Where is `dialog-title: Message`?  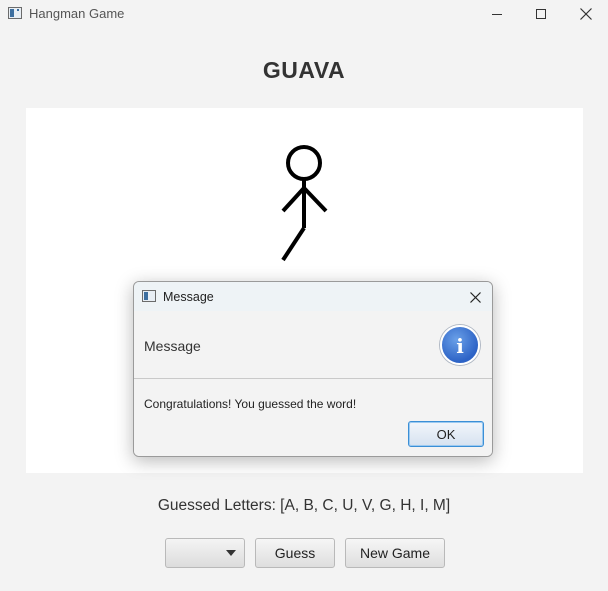
dialog-title: Message is located at coordinates (188, 297).